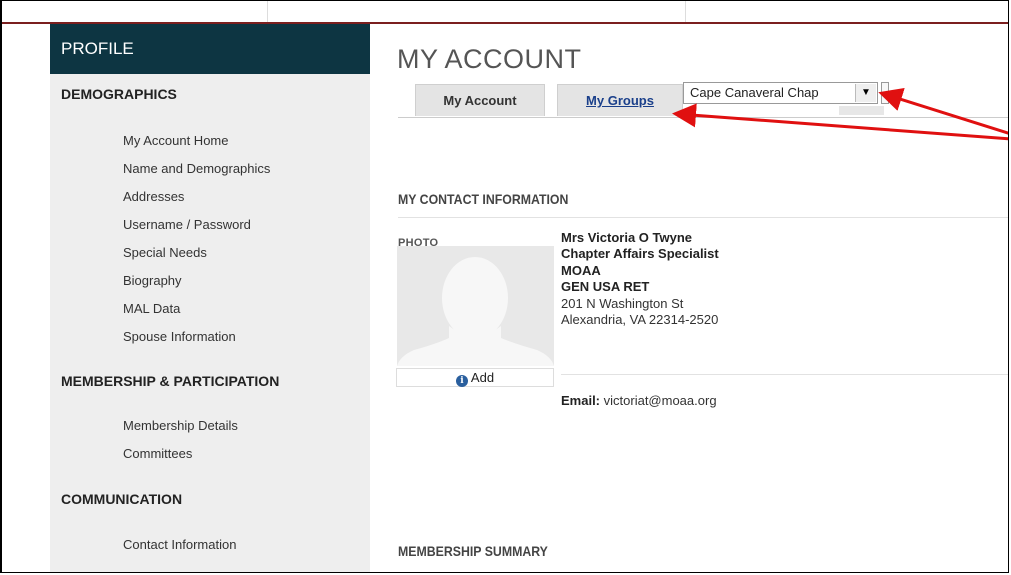  What do you see at coordinates (840, 114) in the screenshot?
I see `annotation-arrows` at bounding box center [840, 114].